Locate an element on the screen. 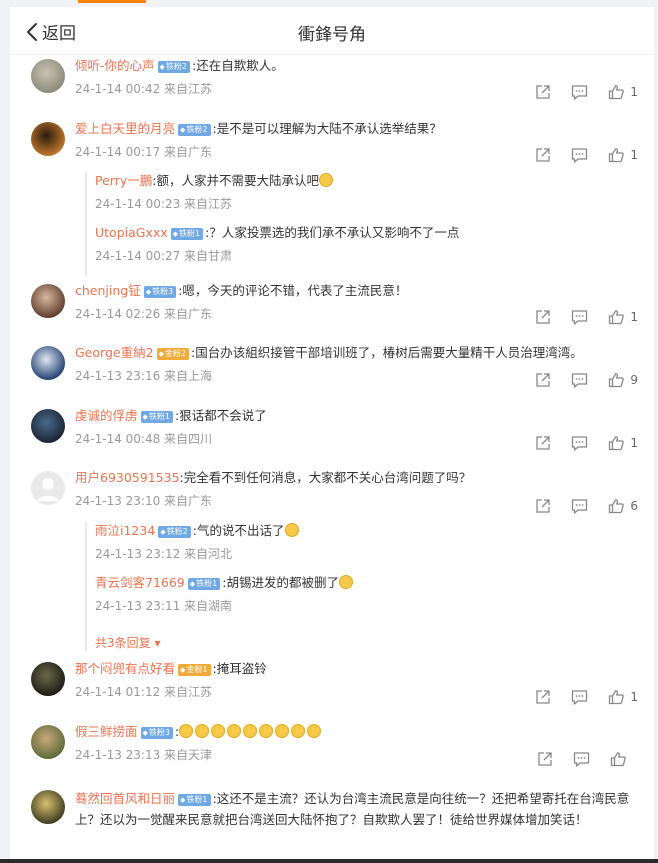 This screenshot has height=863, width=658. username-link: chenjing钲 is located at coordinates (108, 290).